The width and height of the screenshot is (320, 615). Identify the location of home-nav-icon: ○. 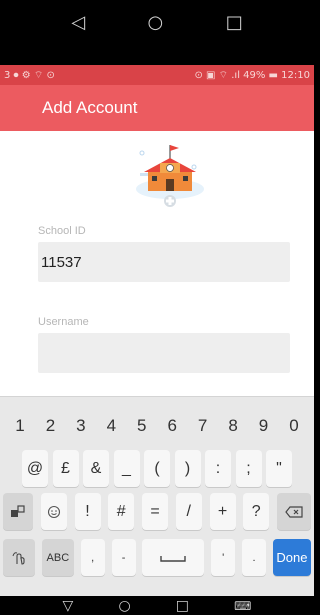
(156, 22).